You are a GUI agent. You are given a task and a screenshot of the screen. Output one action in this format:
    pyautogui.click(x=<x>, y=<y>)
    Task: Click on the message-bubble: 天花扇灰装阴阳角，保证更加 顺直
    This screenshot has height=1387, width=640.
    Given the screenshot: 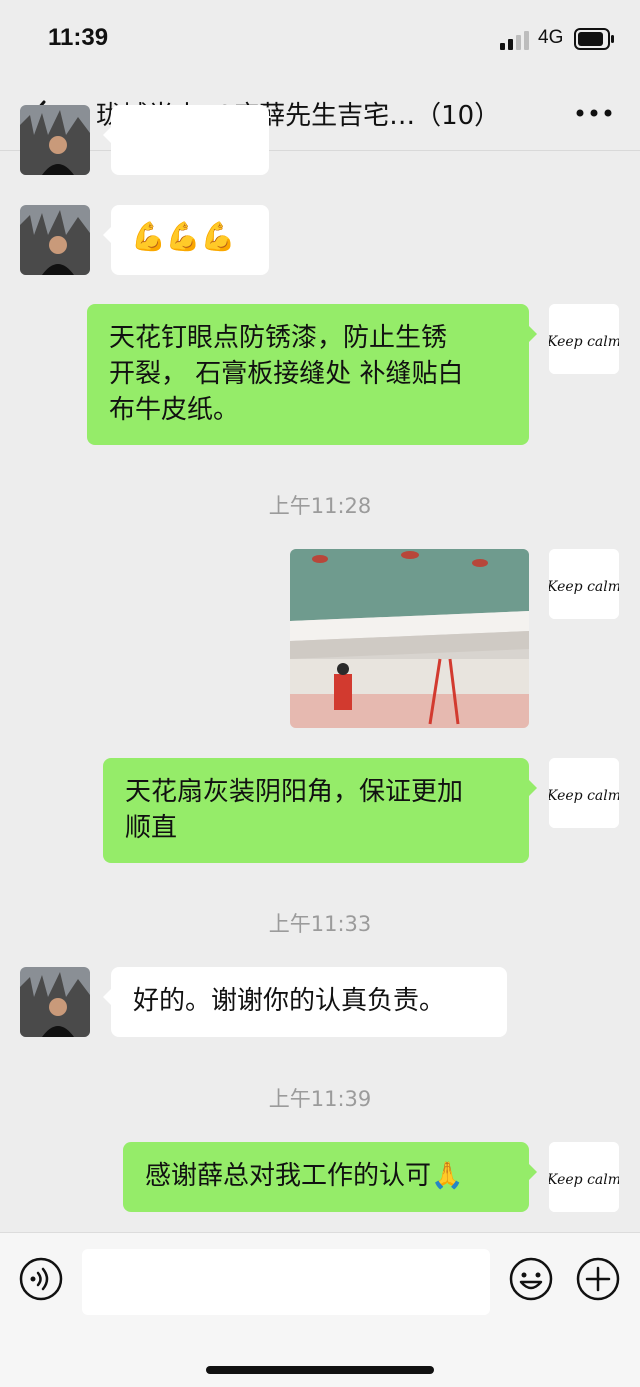 What is the action you would take?
    pyautogui.click(x=320, y=810)
    